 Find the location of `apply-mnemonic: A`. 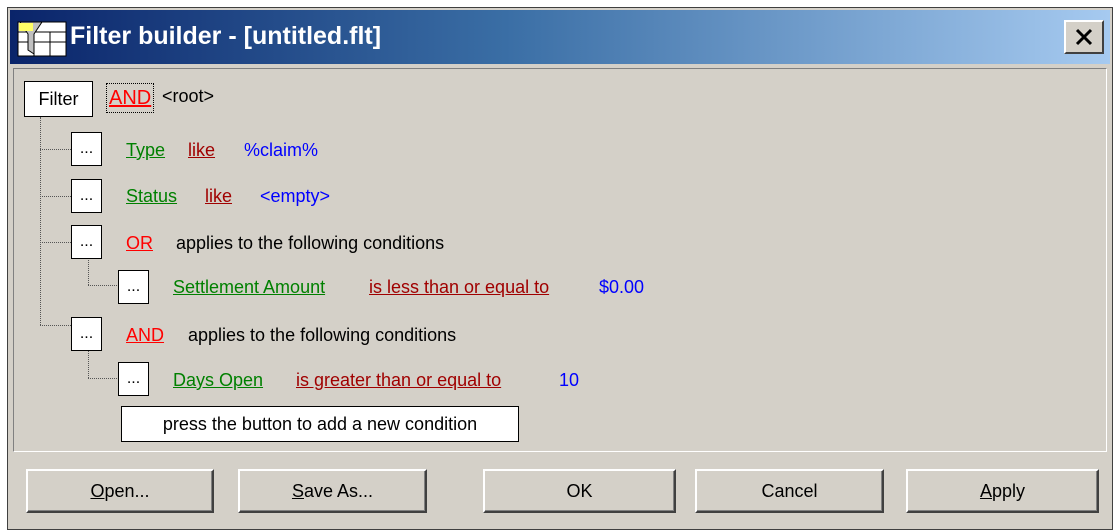

apply-mnemonic: A is located at coordinates (985, 490).